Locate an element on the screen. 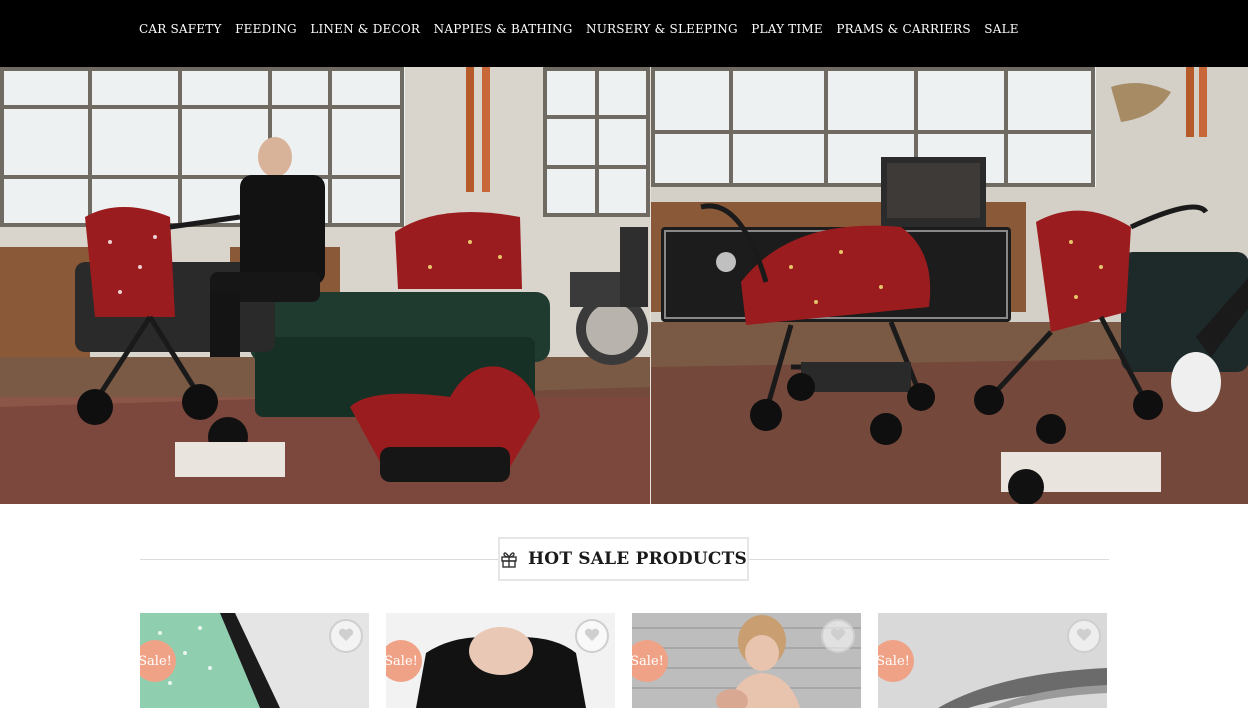  nav-item-nursery-sleeping: NURSERY & SLEEPING is located at coordinates (662, 29).